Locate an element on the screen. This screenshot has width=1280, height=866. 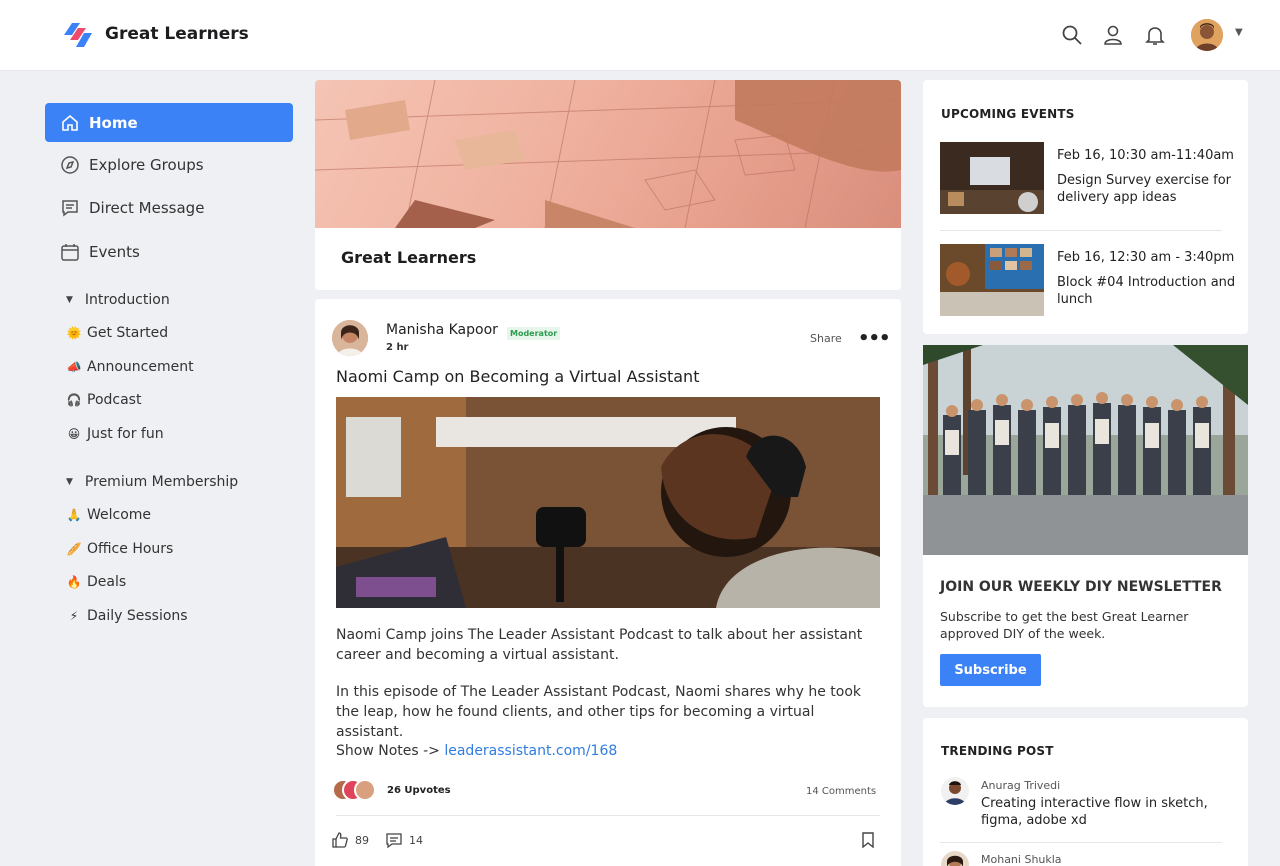
nav-events-label: Events is located at coordinates (114, 251).